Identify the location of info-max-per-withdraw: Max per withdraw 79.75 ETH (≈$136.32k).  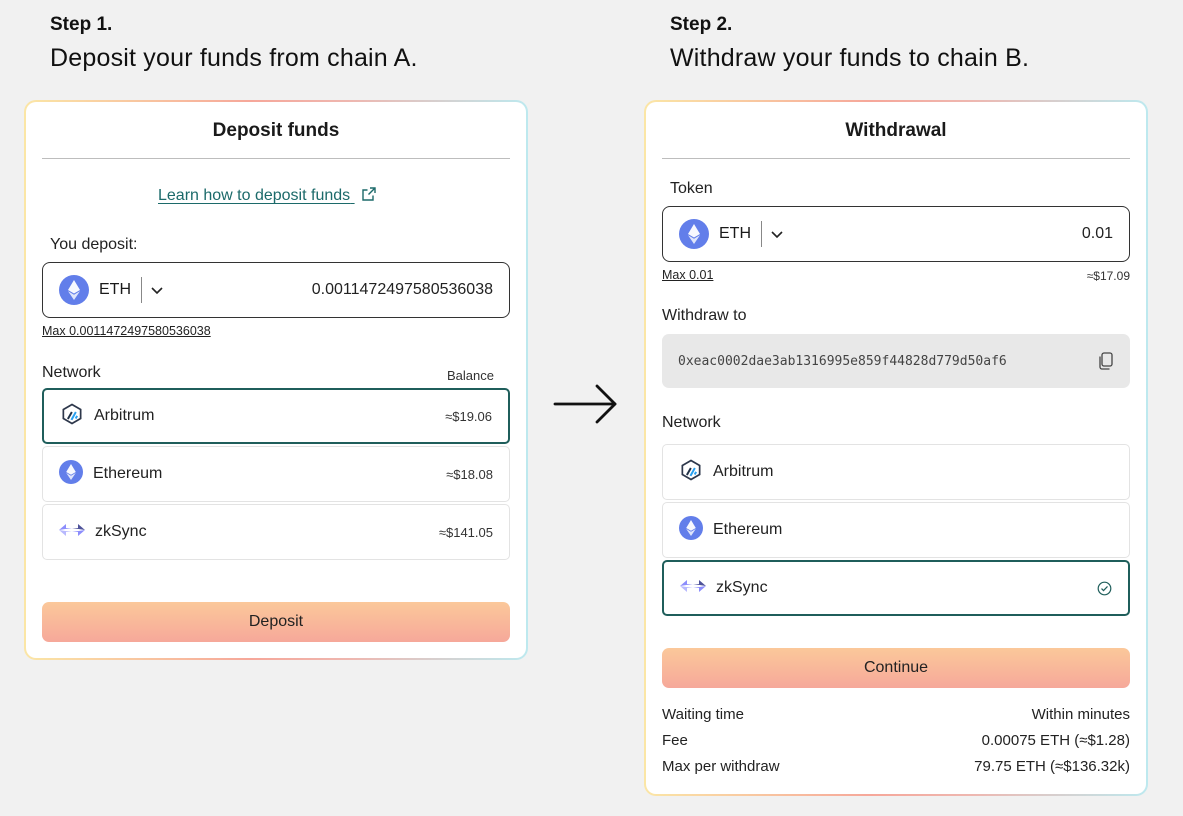
(896, 766).